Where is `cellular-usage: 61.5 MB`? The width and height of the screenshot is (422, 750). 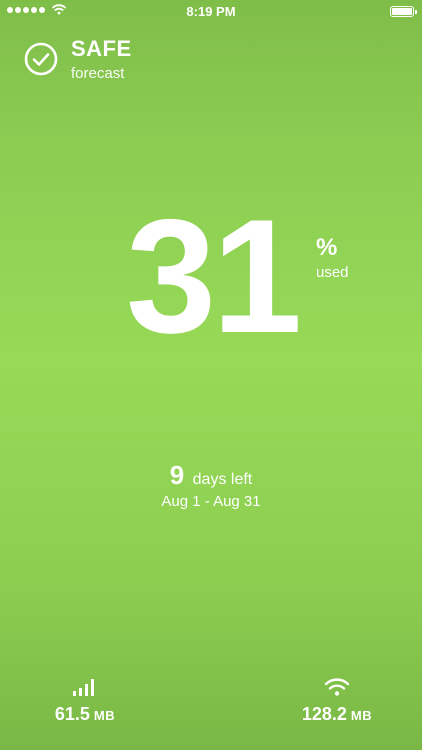
cellular-usage: 61.5 MB is located at coordinates (85, 700).